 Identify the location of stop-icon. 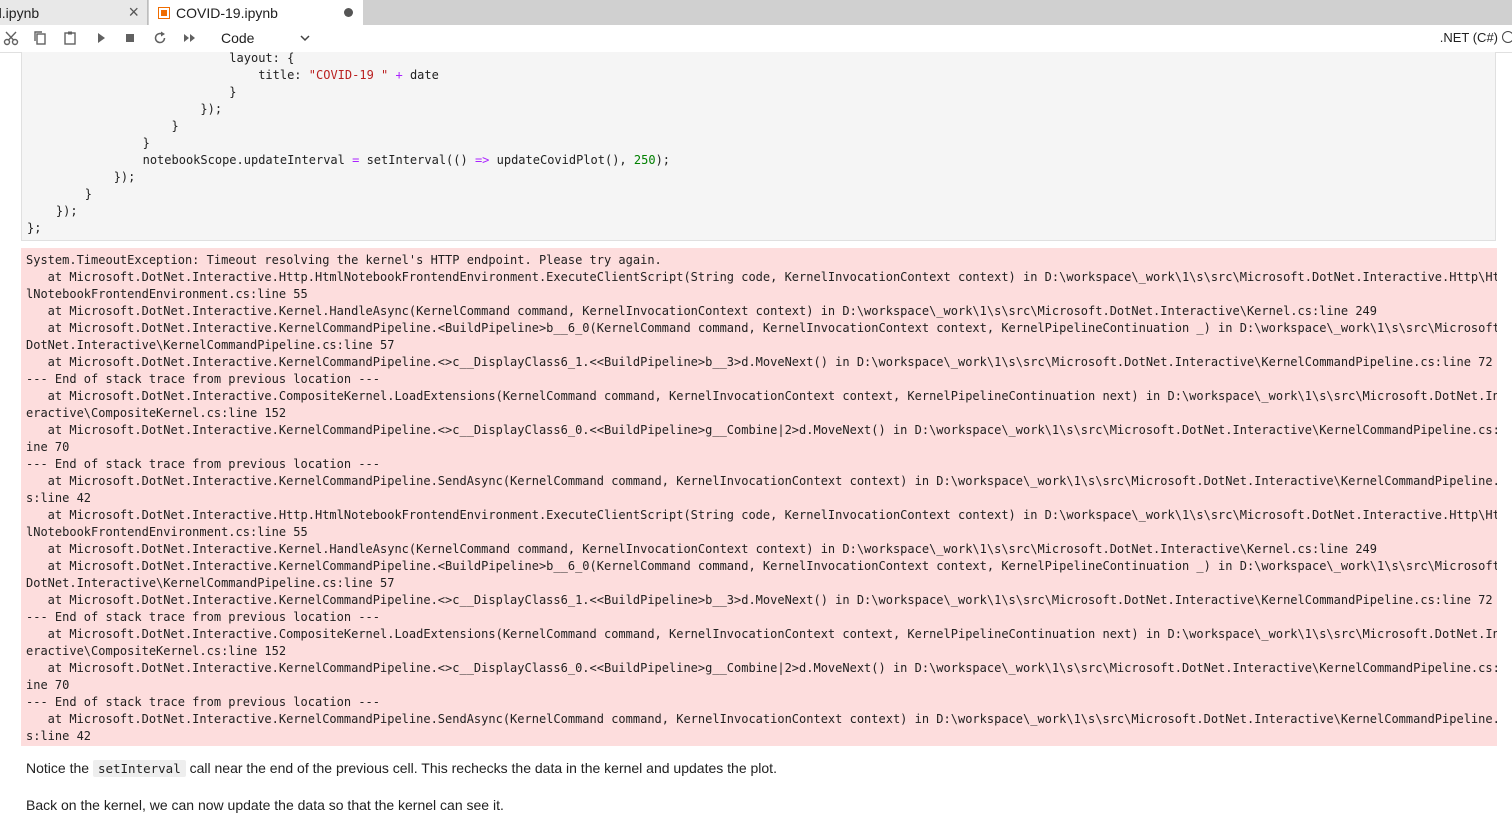
(130, 38).